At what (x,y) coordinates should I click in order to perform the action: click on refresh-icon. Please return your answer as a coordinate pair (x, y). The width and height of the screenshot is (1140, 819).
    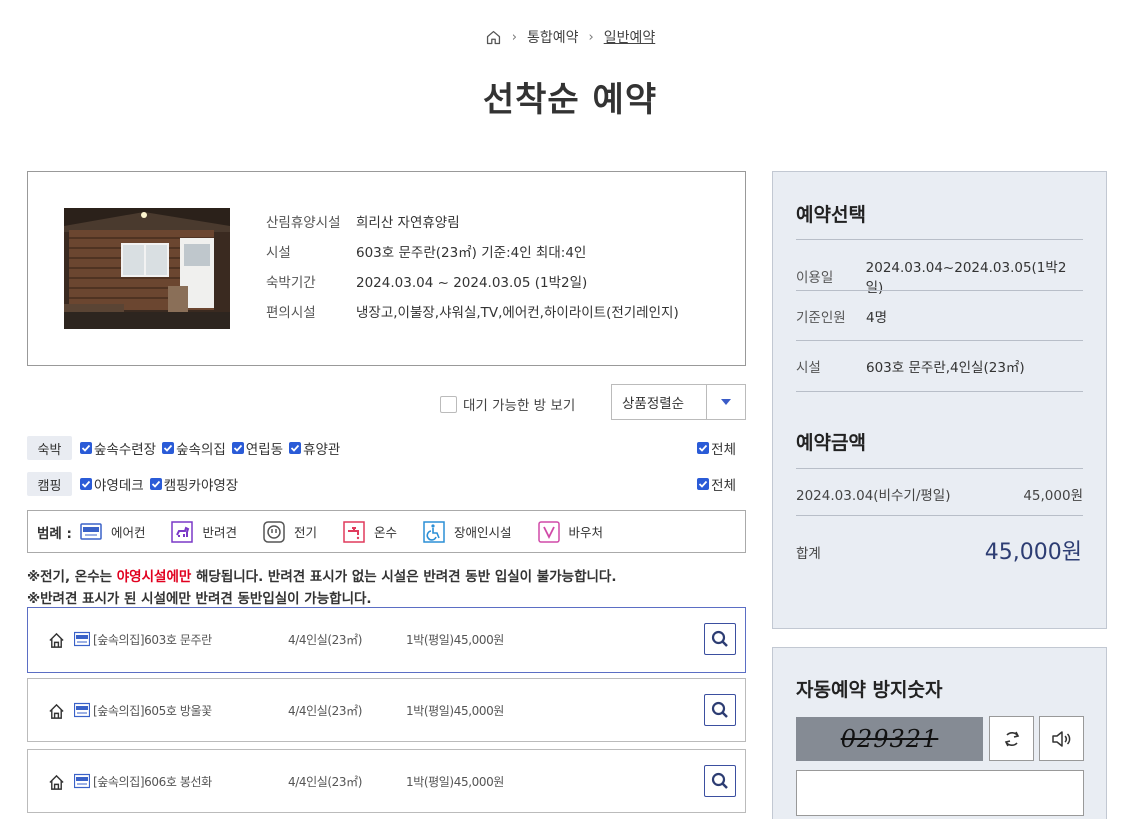
    Looking at the image, I should click on (1011, 738).